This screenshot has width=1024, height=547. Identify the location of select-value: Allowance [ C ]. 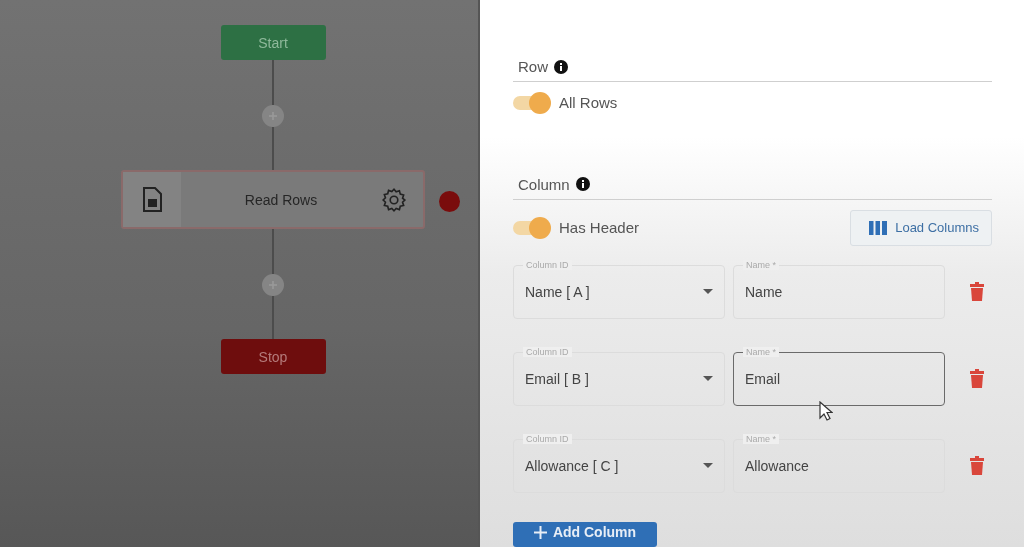
(572, 465).